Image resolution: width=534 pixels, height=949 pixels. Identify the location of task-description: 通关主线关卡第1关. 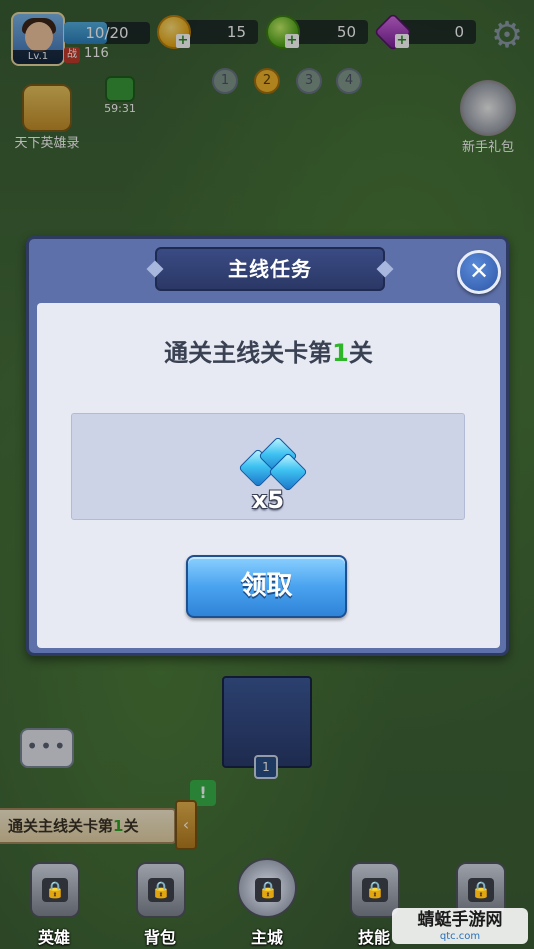
(268, 350).